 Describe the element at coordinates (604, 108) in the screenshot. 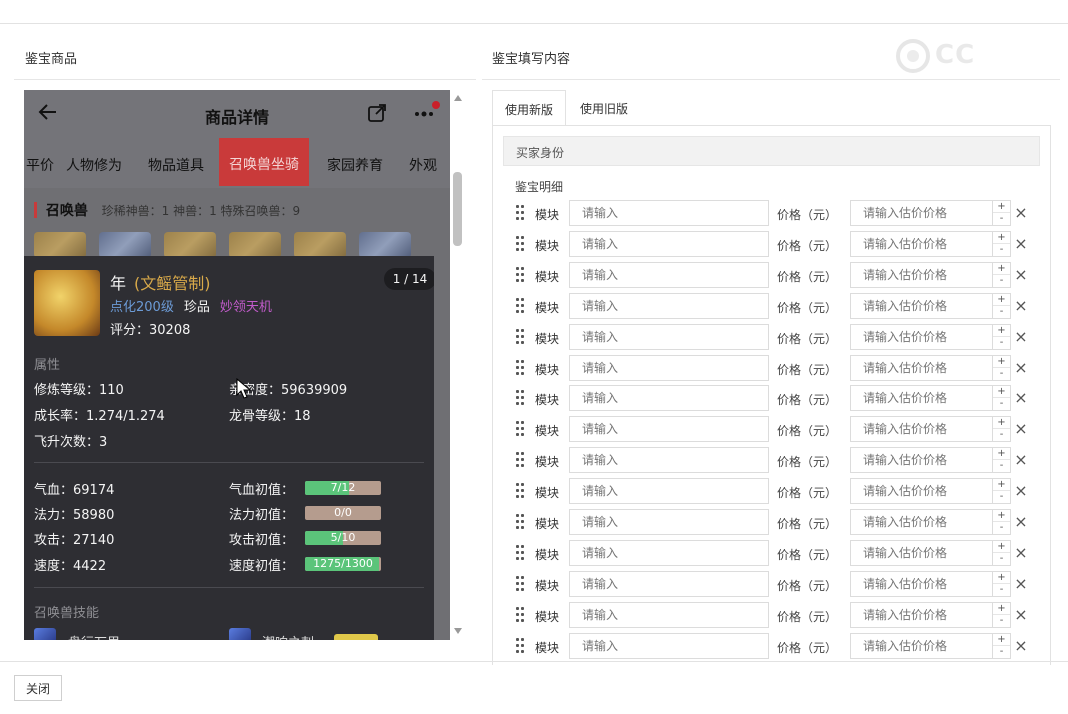

I see `tab-old-version: 使用旧版` at that location.